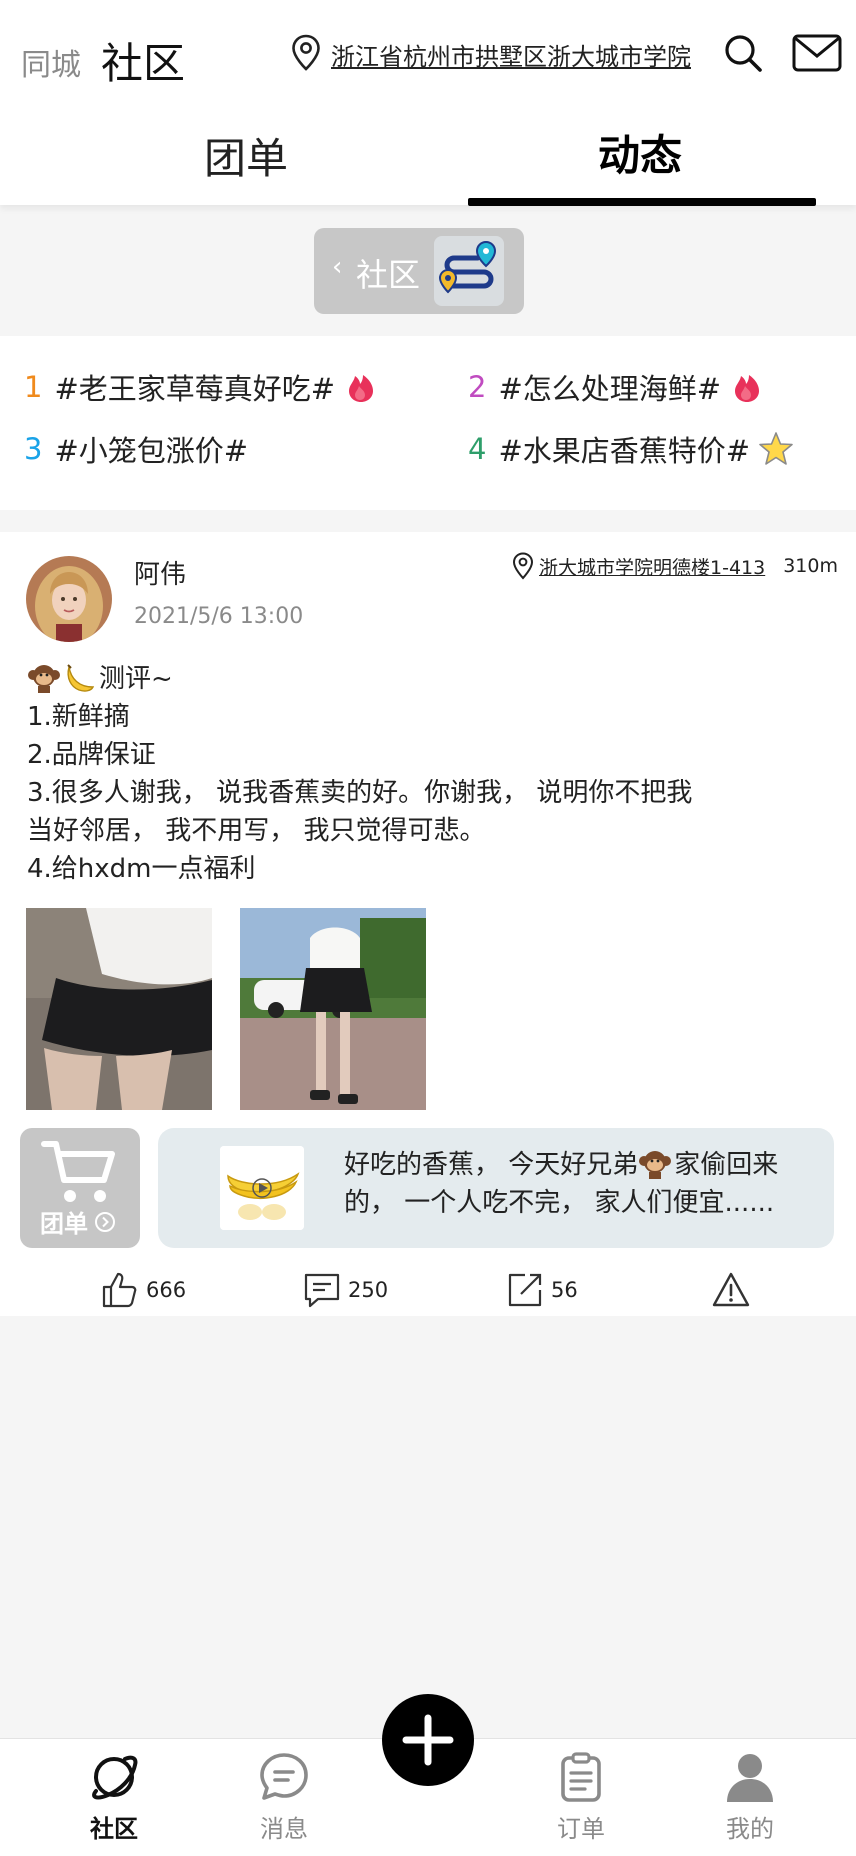 This screenshot has height=1856, width=856. What do you see at coordinates (360, 793) in the screenshot?
I see `post-content-line: 3.很多人谢我， 说我香蕉卖的好。你谢我， 说明你不把我` at bounding box center [360, 793].